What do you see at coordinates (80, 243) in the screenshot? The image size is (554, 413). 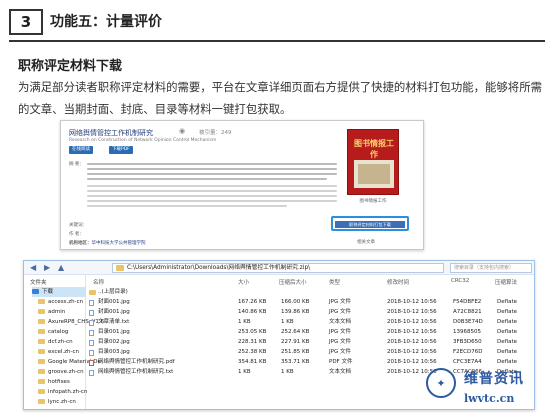 I see `organization-label: 机构地区：` at bounding box center [80, 243].